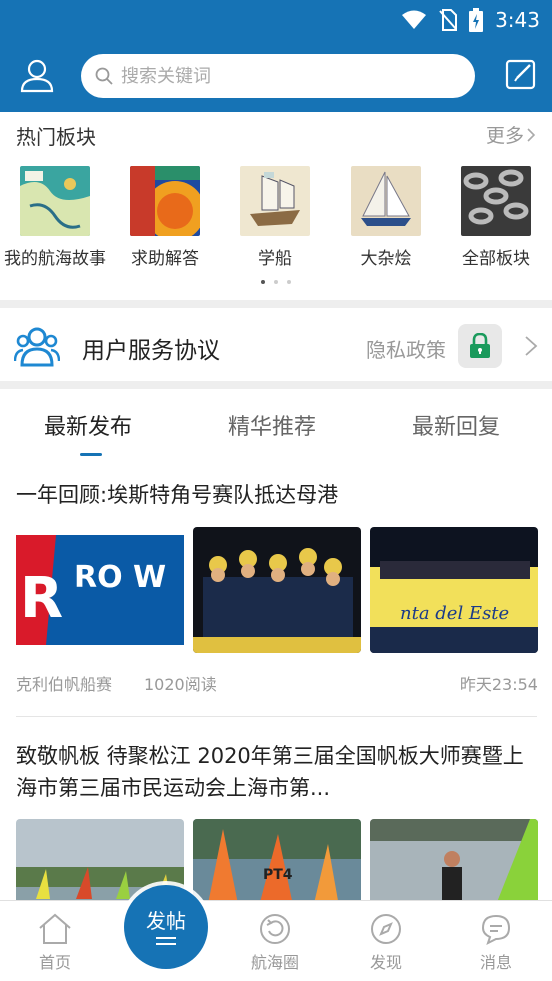 The width and height of the screenshot is (552, 981). I want to click on nav-circle: 航海圈, so click(275, 943).